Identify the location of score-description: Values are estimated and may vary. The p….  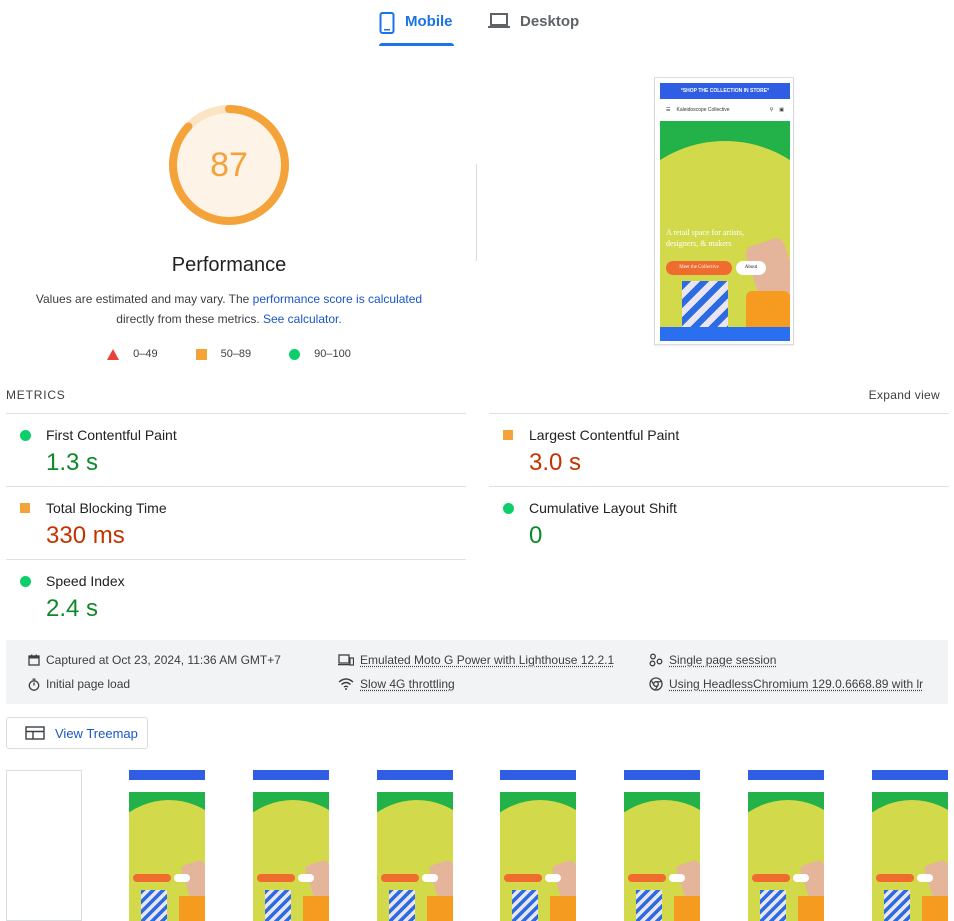
(229, 309).